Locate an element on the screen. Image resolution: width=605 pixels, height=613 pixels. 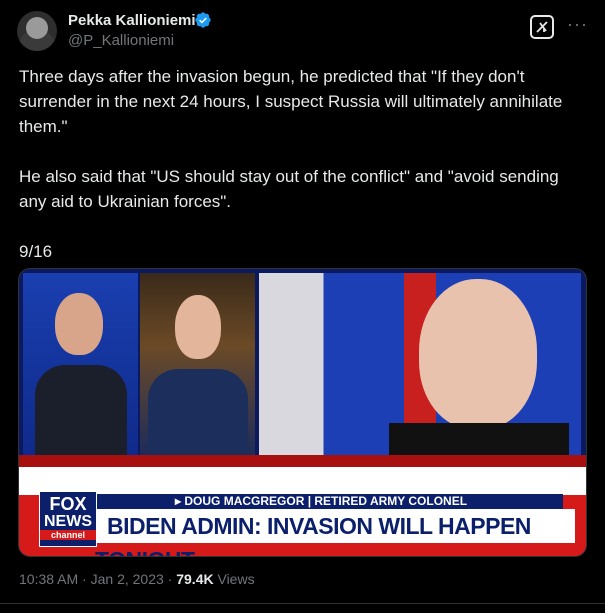
chyron-top: ▸ DOUG MACGREGOR | RETIRED ARMY COLONEL is located at coordinates (329, 501).